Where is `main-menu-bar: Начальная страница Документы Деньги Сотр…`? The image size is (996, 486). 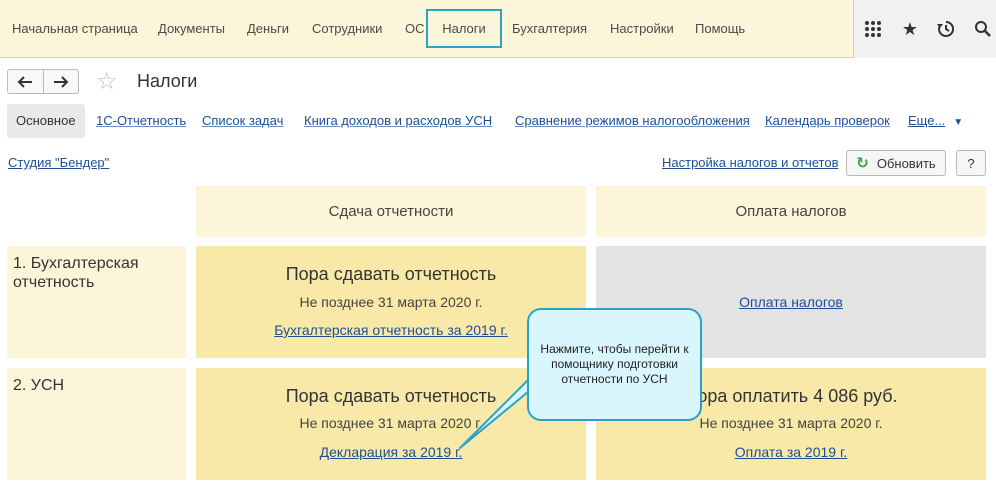
main-menu-bar: Начальная страница Документы Деньги Сотр… is located at coordinates (498, 29).